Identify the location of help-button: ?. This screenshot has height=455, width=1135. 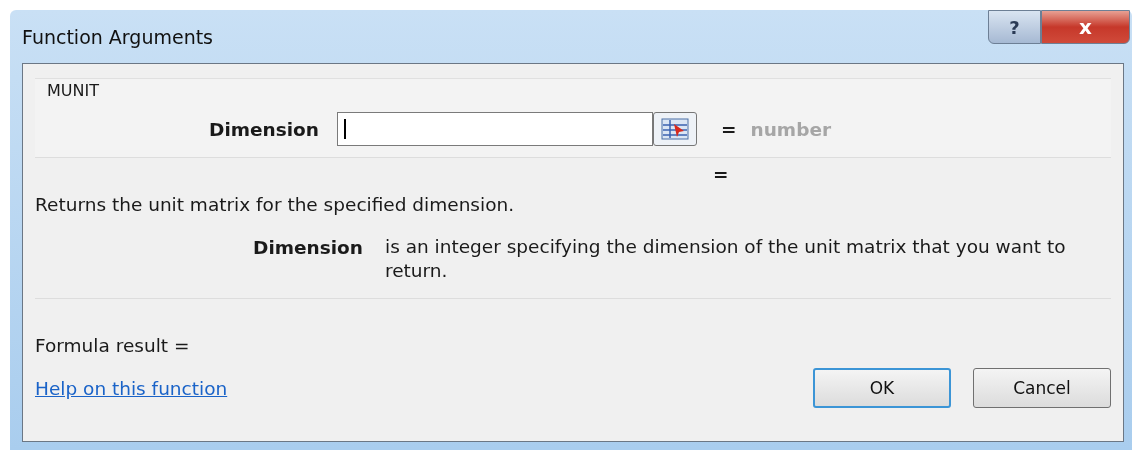
(1014, 27).